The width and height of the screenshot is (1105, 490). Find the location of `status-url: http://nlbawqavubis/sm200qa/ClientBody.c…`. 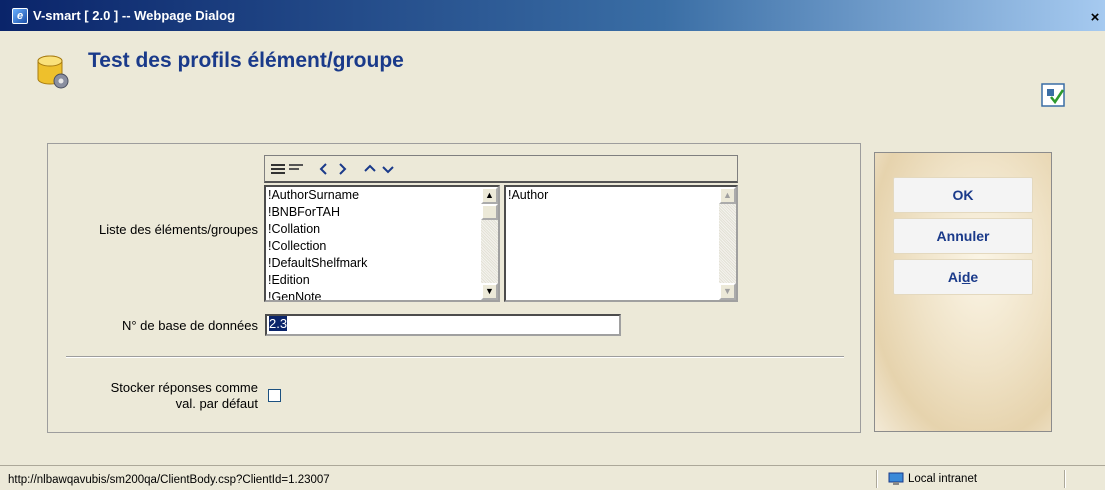

status-url: http://nlbawqavubis/sm200qa/ClientBody.c… is located at coordinates (169, 480).